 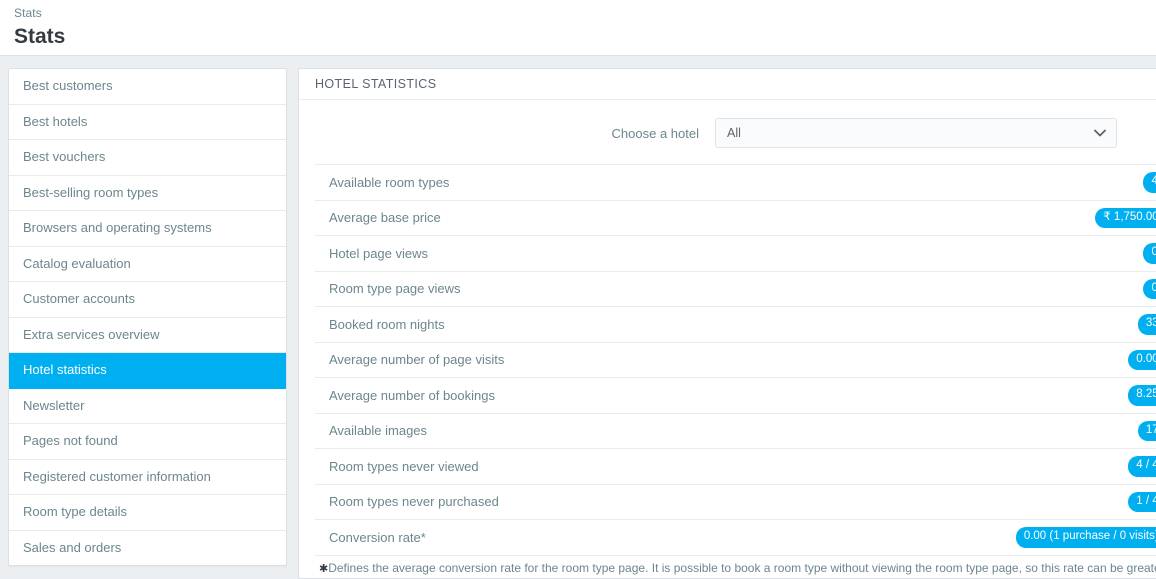 I want to click on breadcrumb: Stats, so click(x=28, y=13).